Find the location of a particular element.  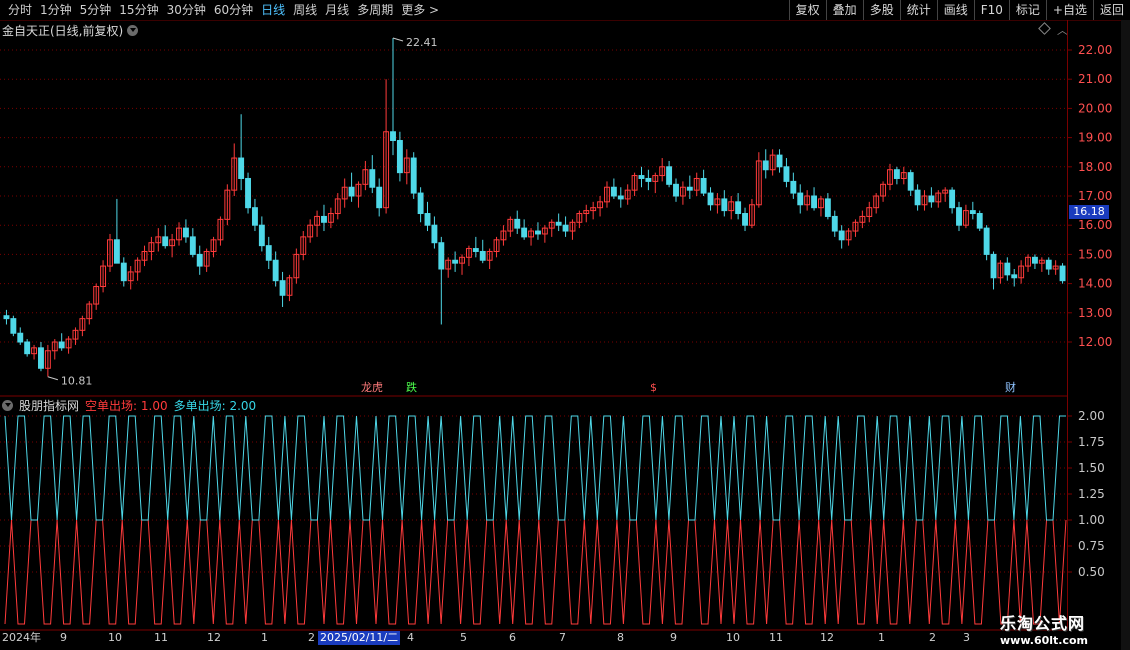

indicator-tick-label: 1.75 is located at coordinates (1091, 442).